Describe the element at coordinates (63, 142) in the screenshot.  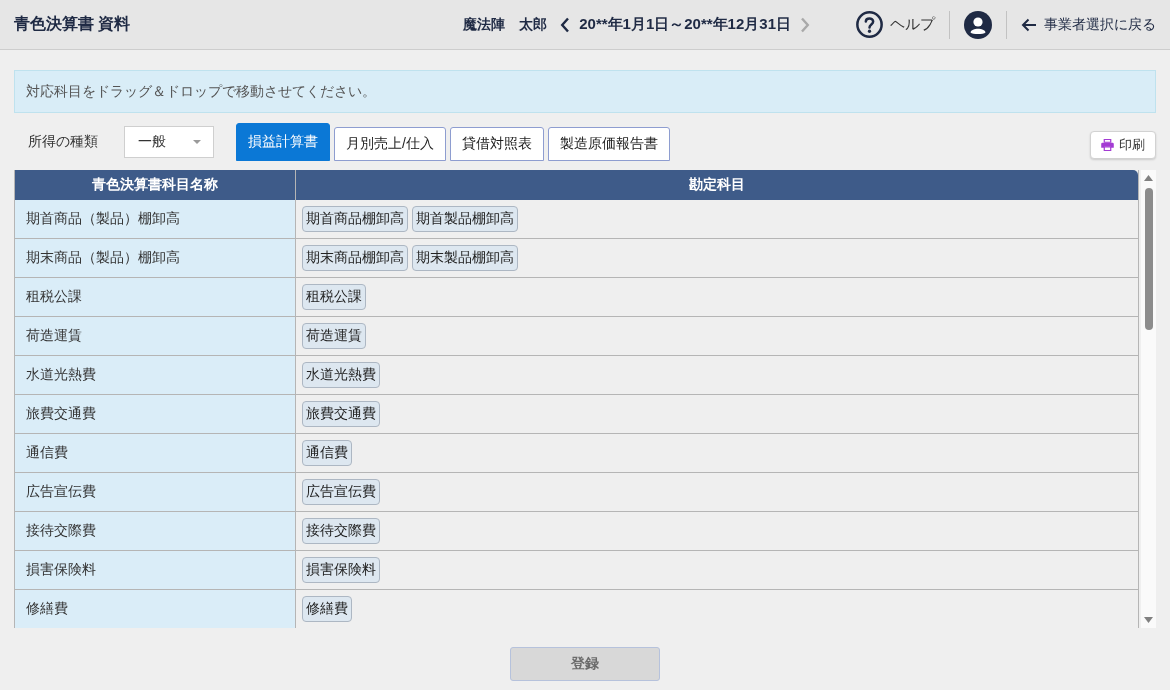
I see `income-type-label: 所得の種類` at that location.